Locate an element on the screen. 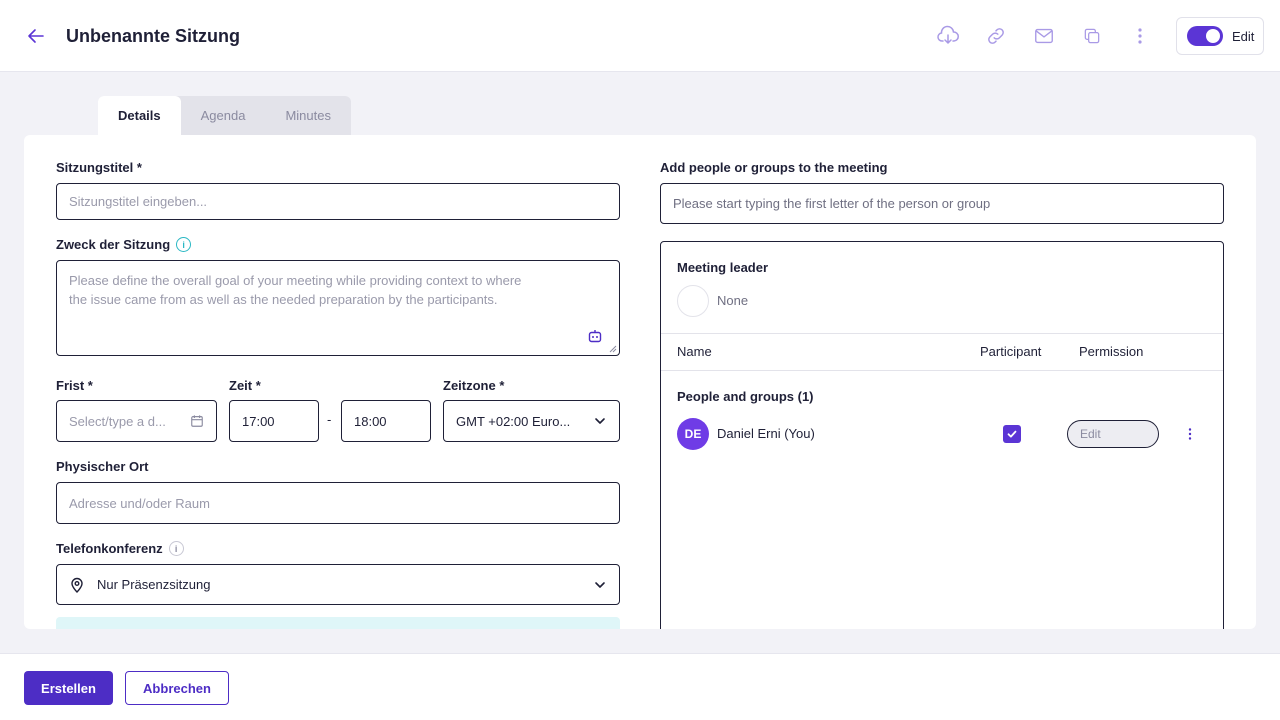 This screenshot has width=1280, height=720. tab-bar: Details Agenda Minutes is located at coordinates (224, 116).